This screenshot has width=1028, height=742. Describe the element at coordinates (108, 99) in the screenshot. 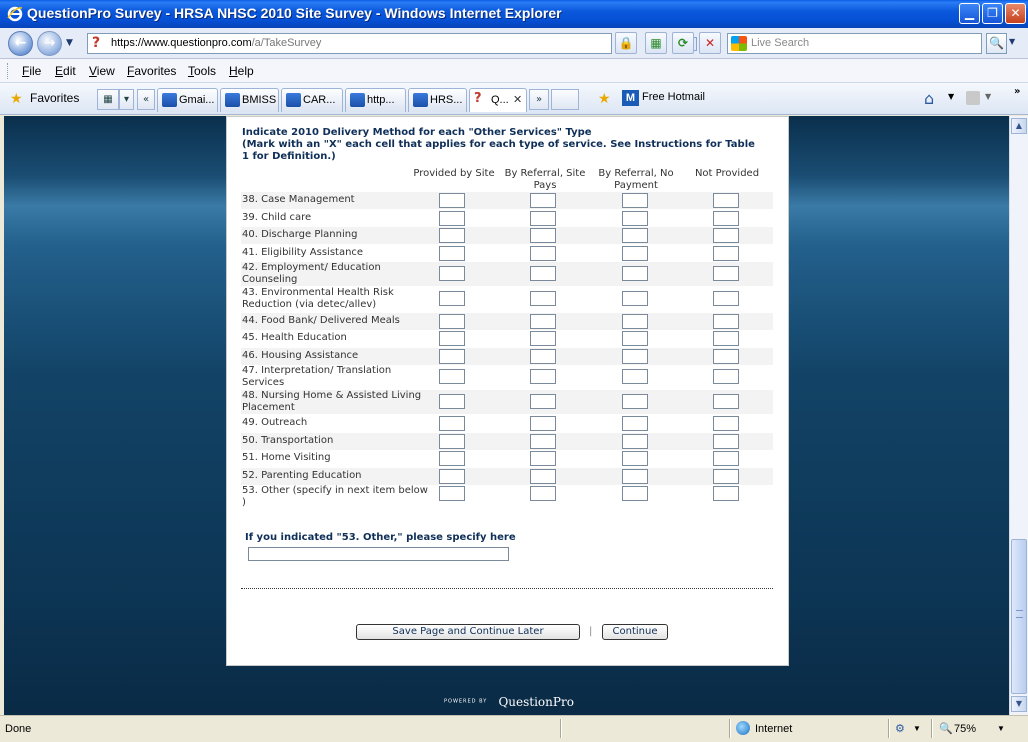

I see `quick-tabs-icon: ▦` at that location.